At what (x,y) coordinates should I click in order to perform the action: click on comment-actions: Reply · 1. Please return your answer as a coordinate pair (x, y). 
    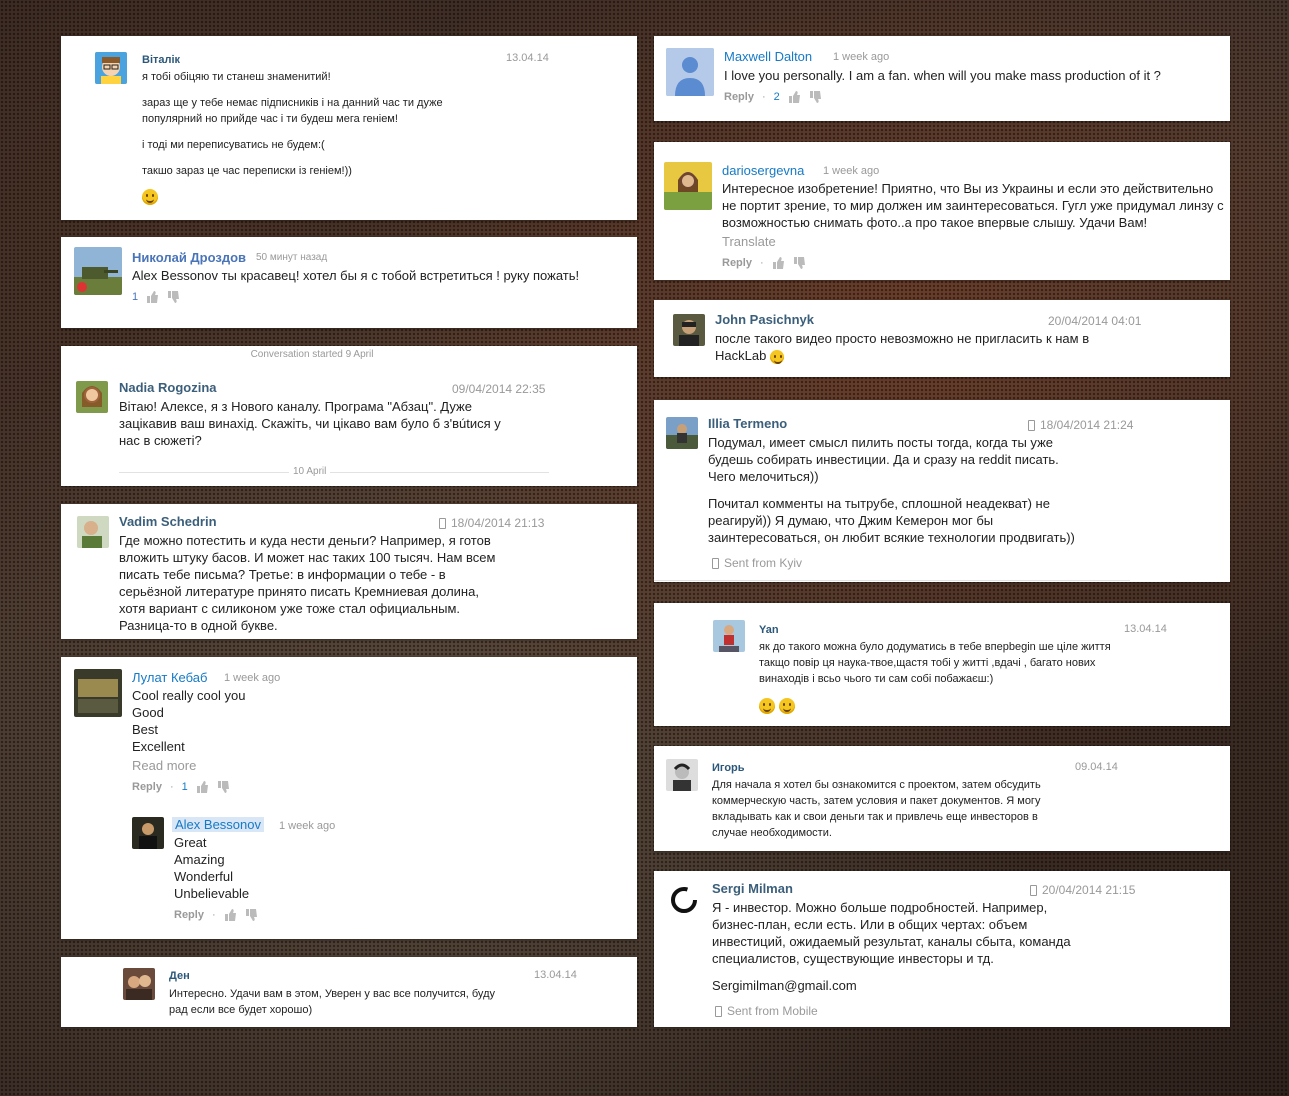
    Looking at the image, I should click on (181, 787).